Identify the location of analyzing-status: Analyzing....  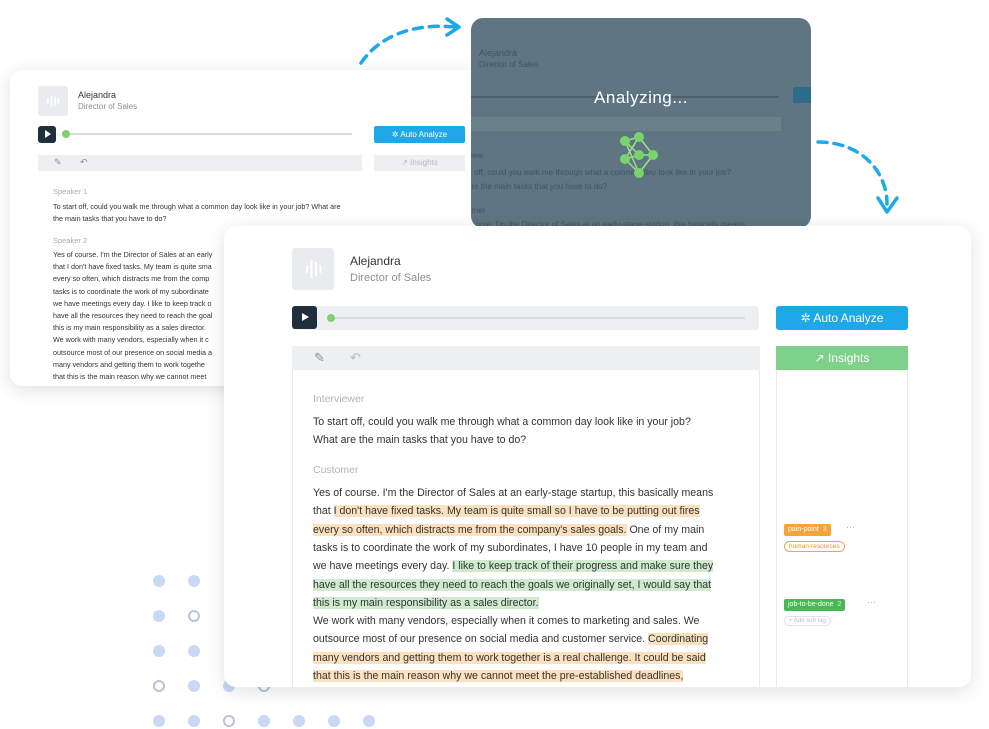
(641, 97).